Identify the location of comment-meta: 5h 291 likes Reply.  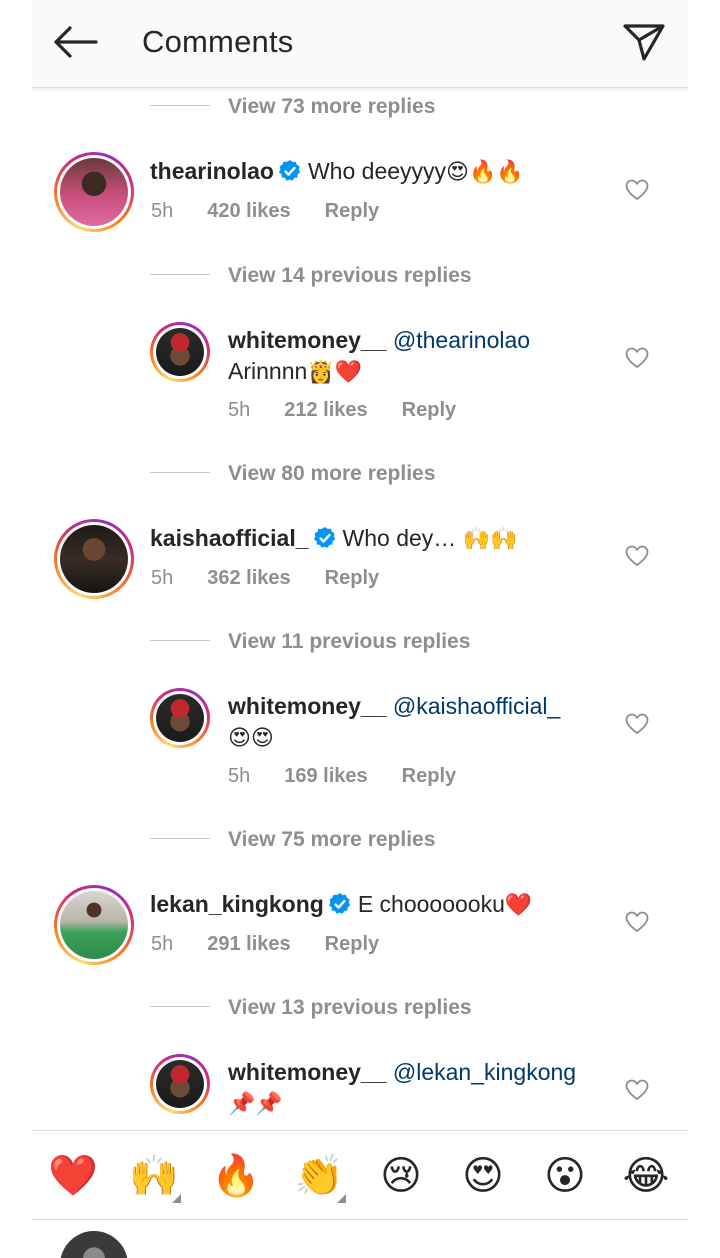
(282, 944).